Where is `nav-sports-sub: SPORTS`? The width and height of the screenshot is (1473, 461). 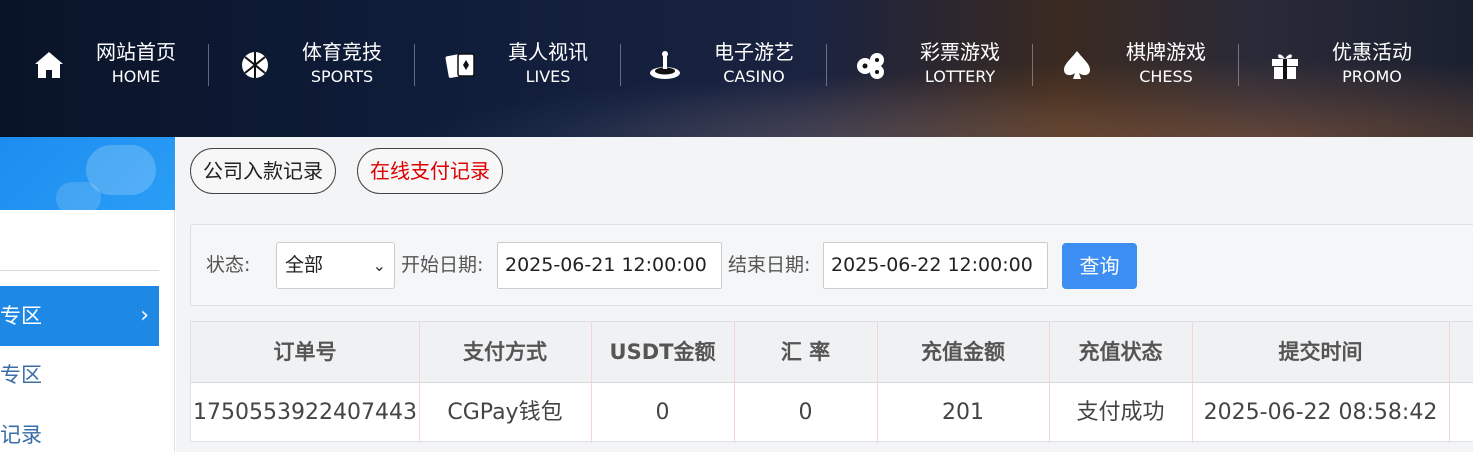
nav-sports-sub: SPORTS is located at coordinates (342, 76).